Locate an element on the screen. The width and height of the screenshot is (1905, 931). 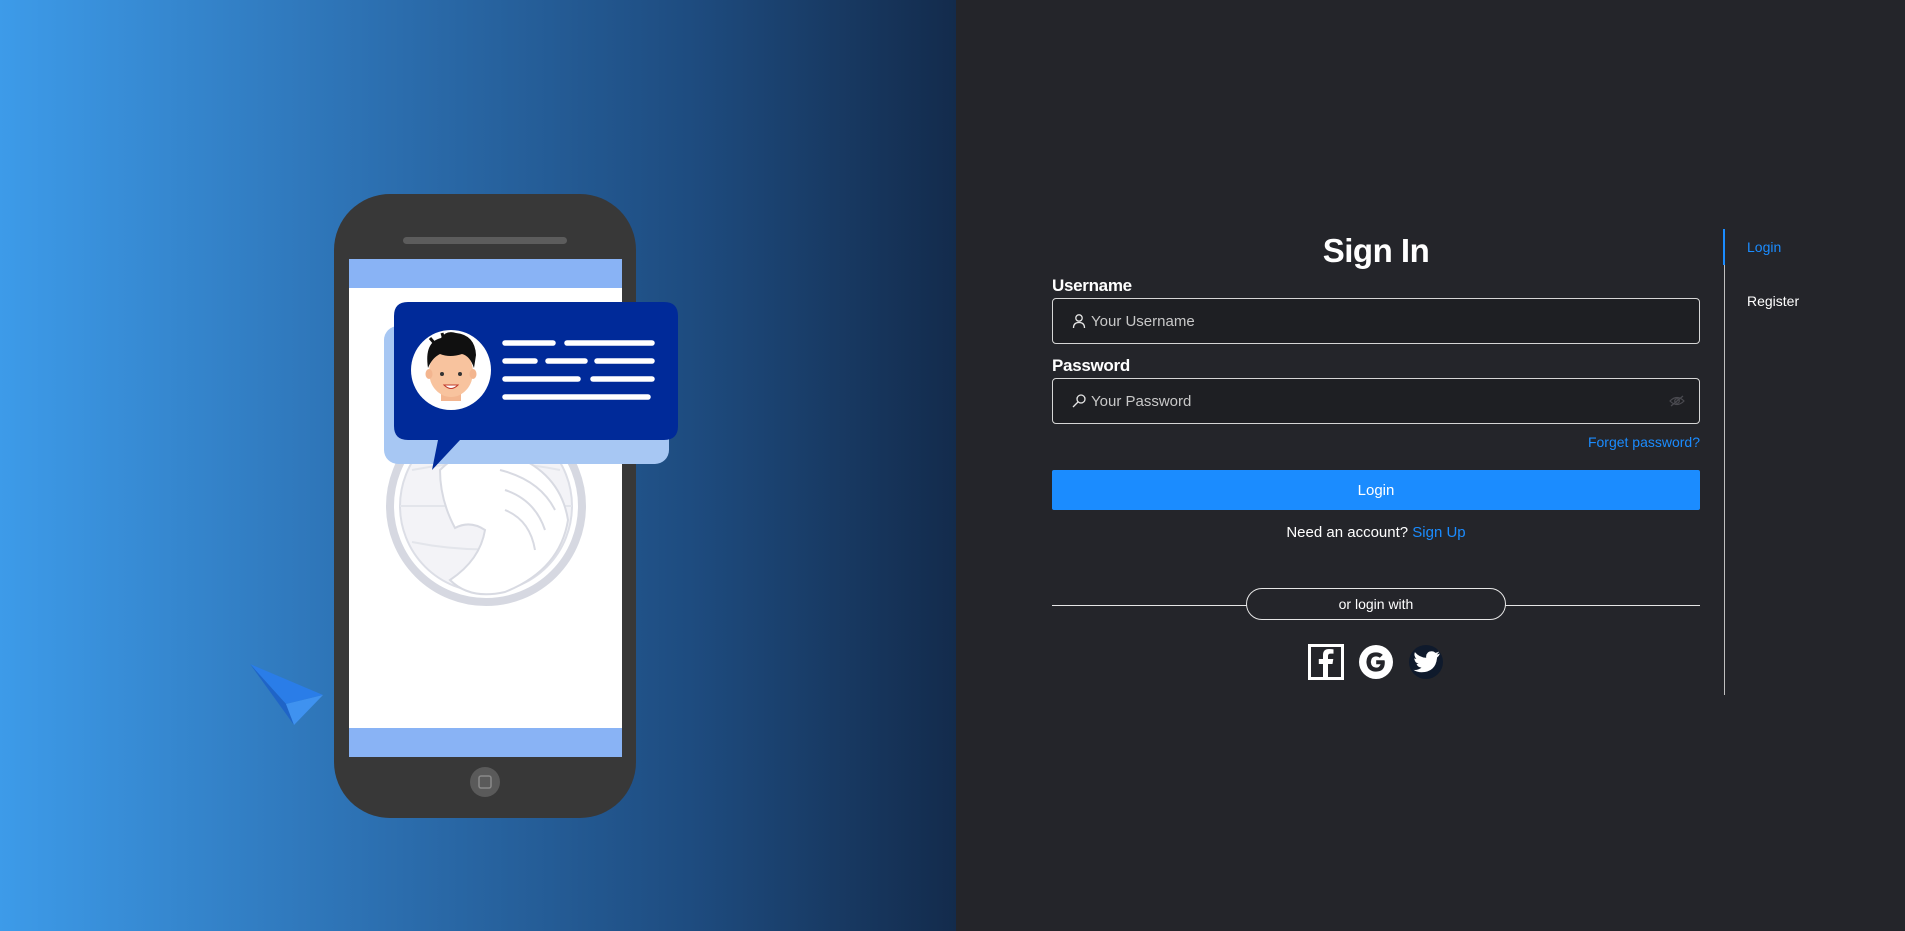
need-account-row: Need an account? Sign Up is located at coordinates (1376, 533).